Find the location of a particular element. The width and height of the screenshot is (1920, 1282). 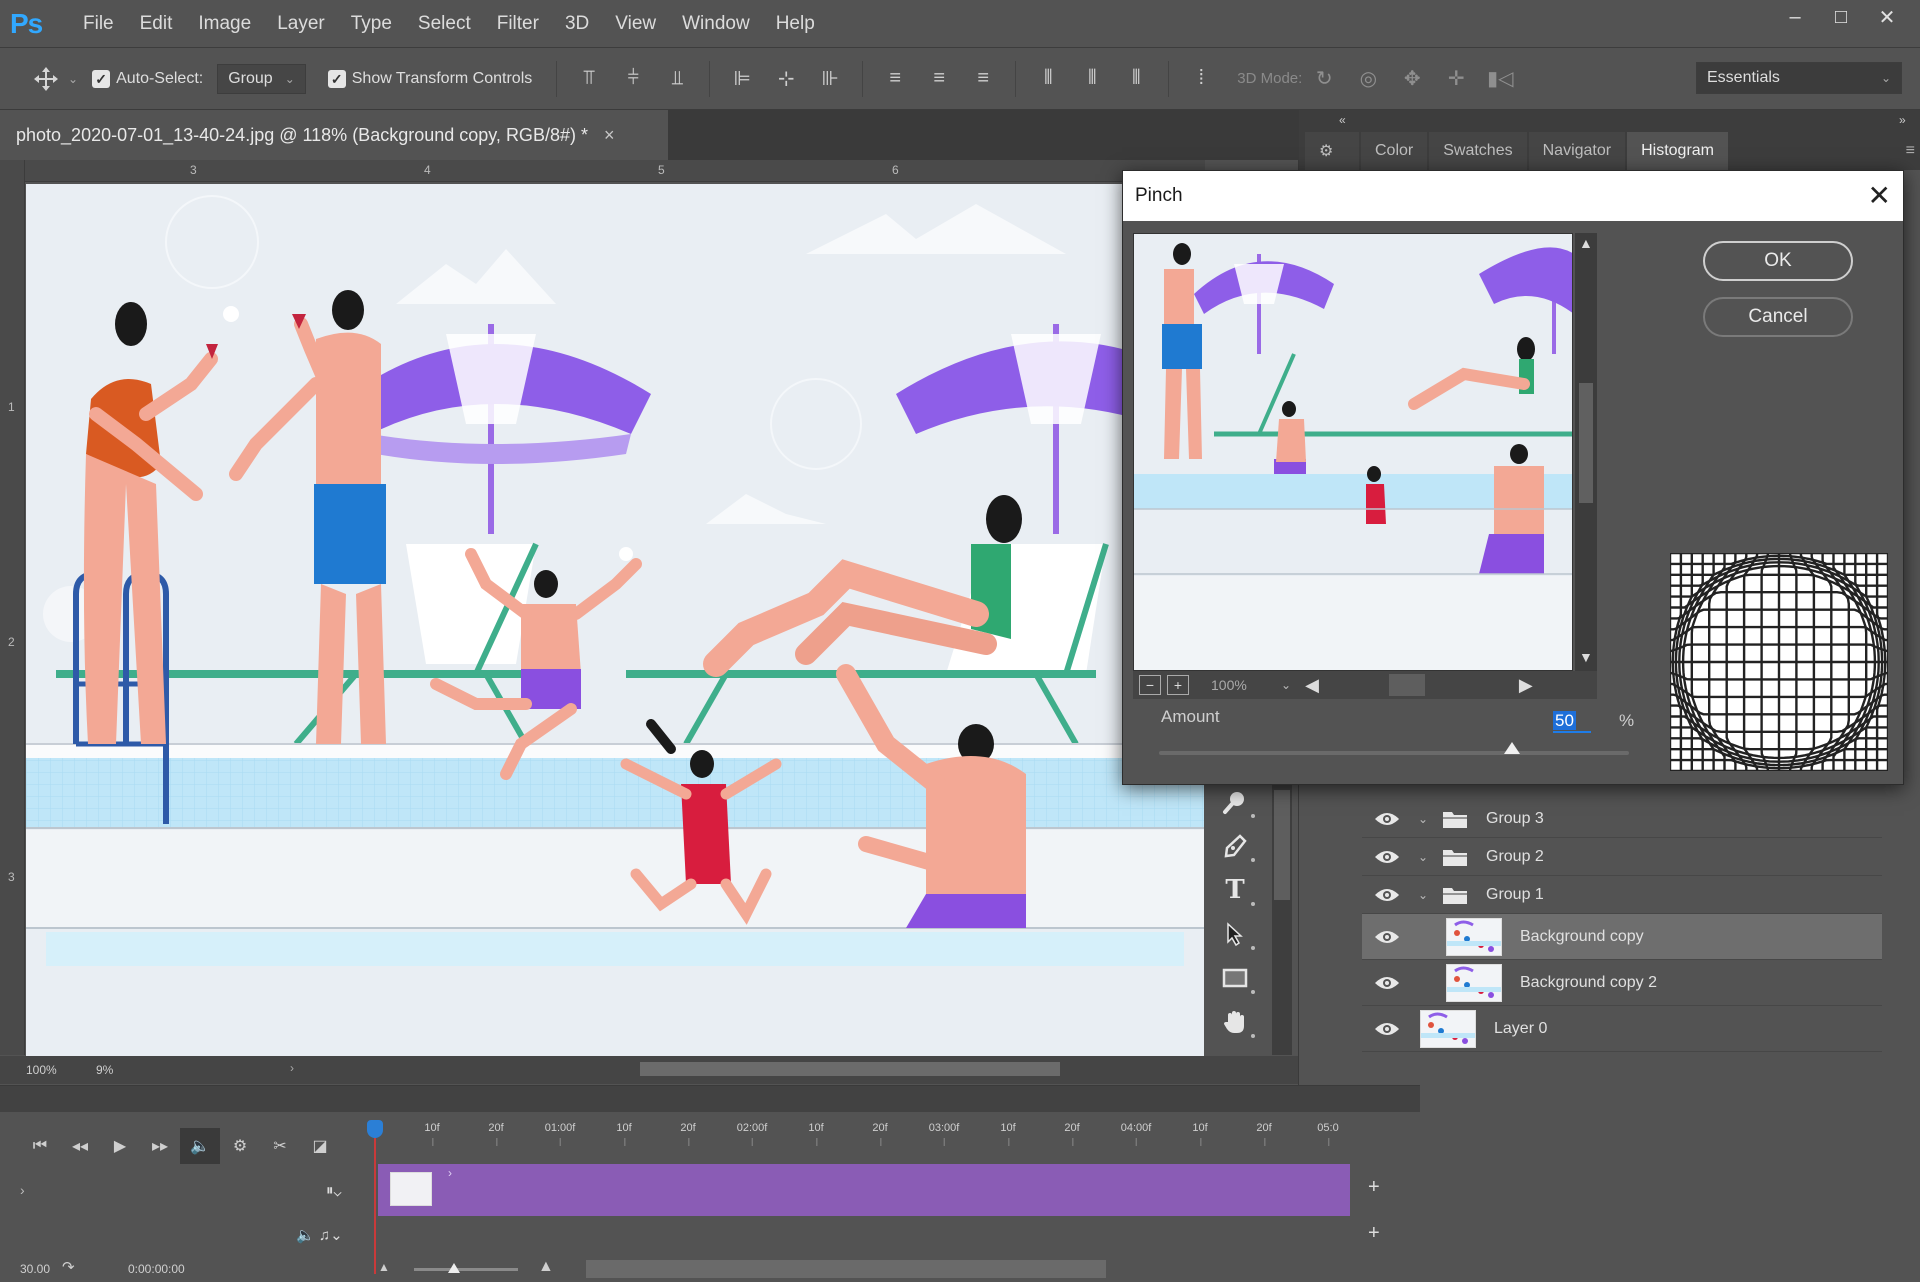

show-transform-controls-checkbox: ✓ Show Transform Controls is located at coordinates (429, 78).